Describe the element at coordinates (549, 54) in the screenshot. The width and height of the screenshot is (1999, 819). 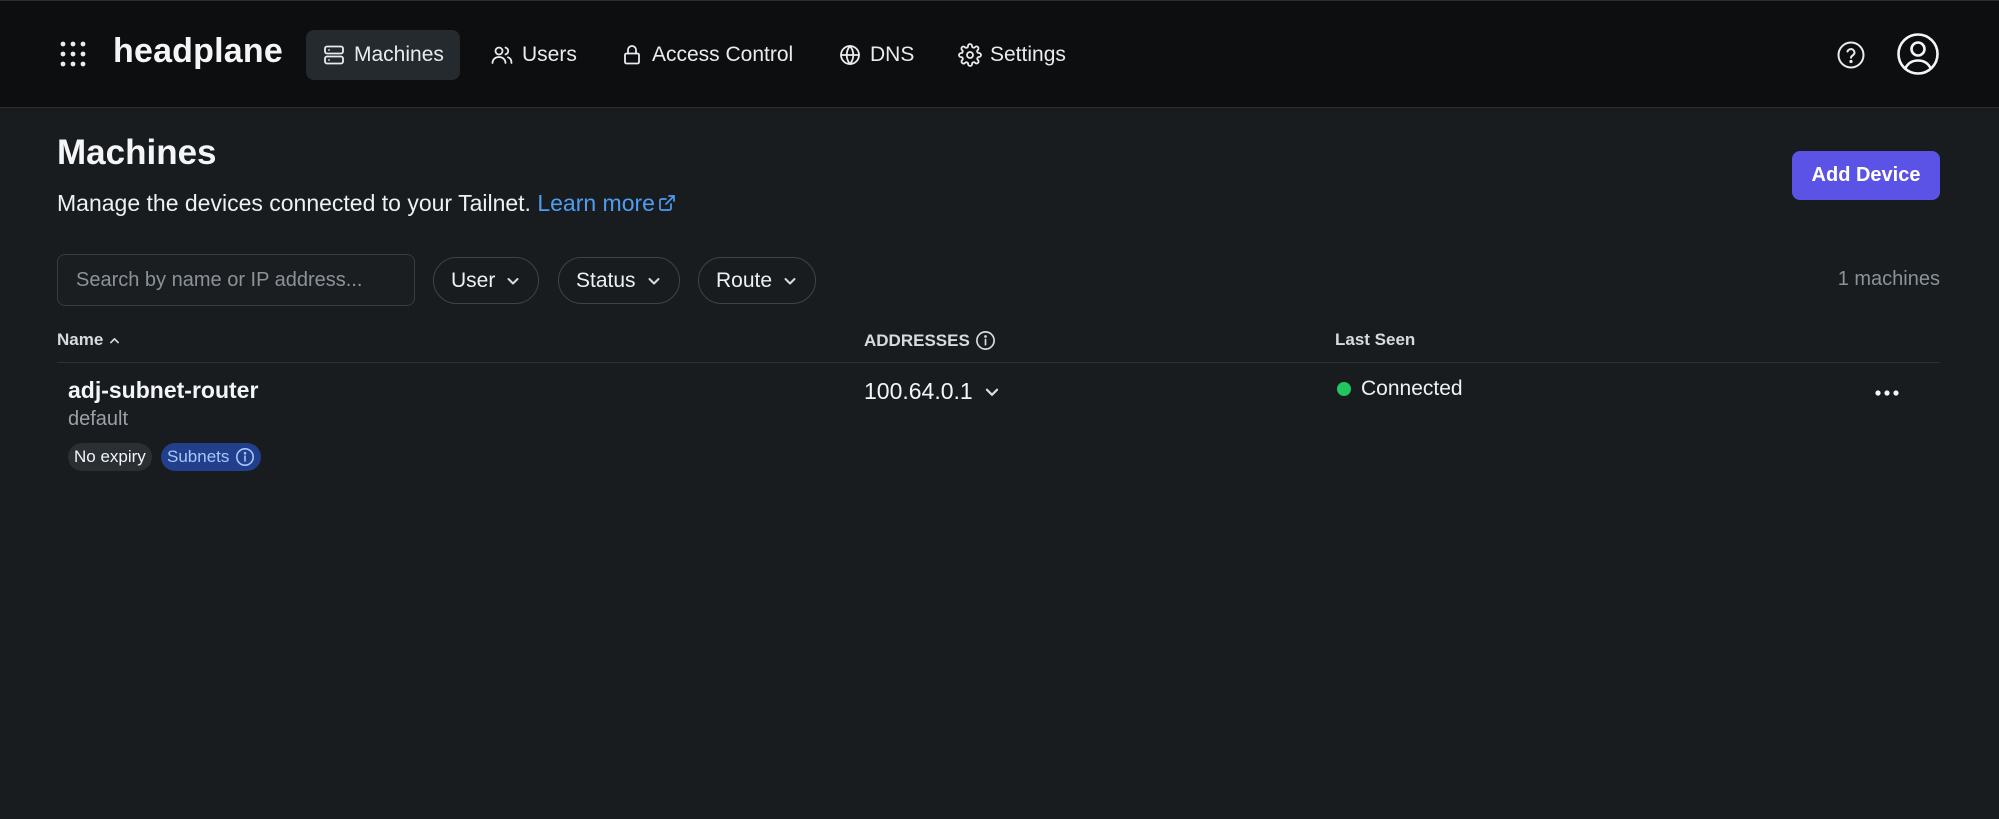
I see `nav-users-label: Users` at that location.